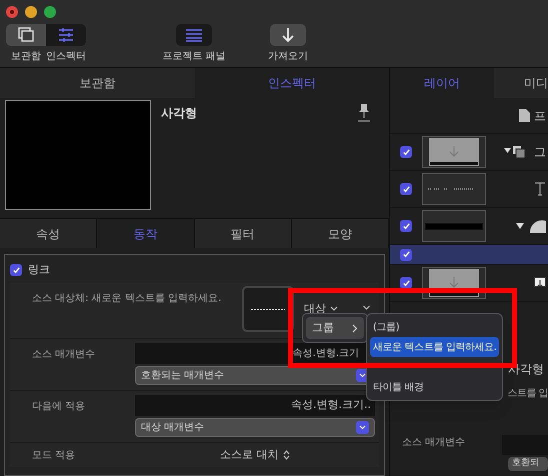 This screenshot has height=476, width=548. Describe the element at coordinates (179, 113) in the screenshot. I see `object-name: 사각형` at that location.